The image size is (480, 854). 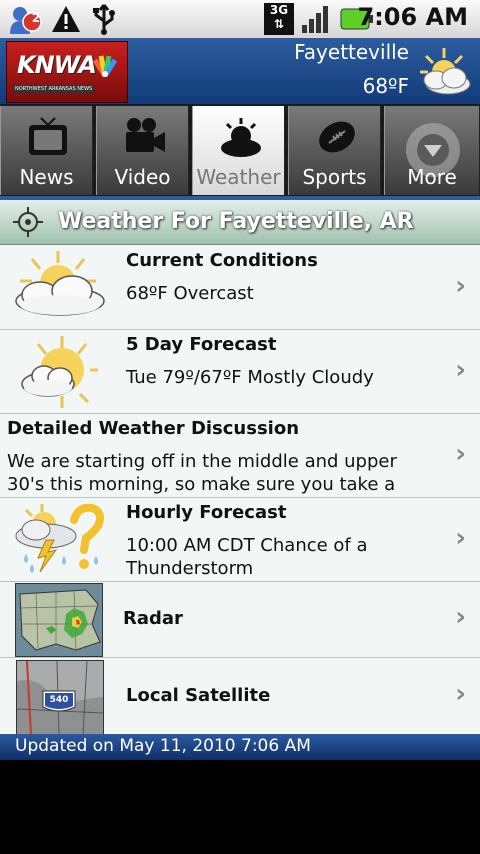 What do you see at coordinates (238, 177) in the screenshot?
I see `tab-label: Weather` at bounding box center [238, 177].